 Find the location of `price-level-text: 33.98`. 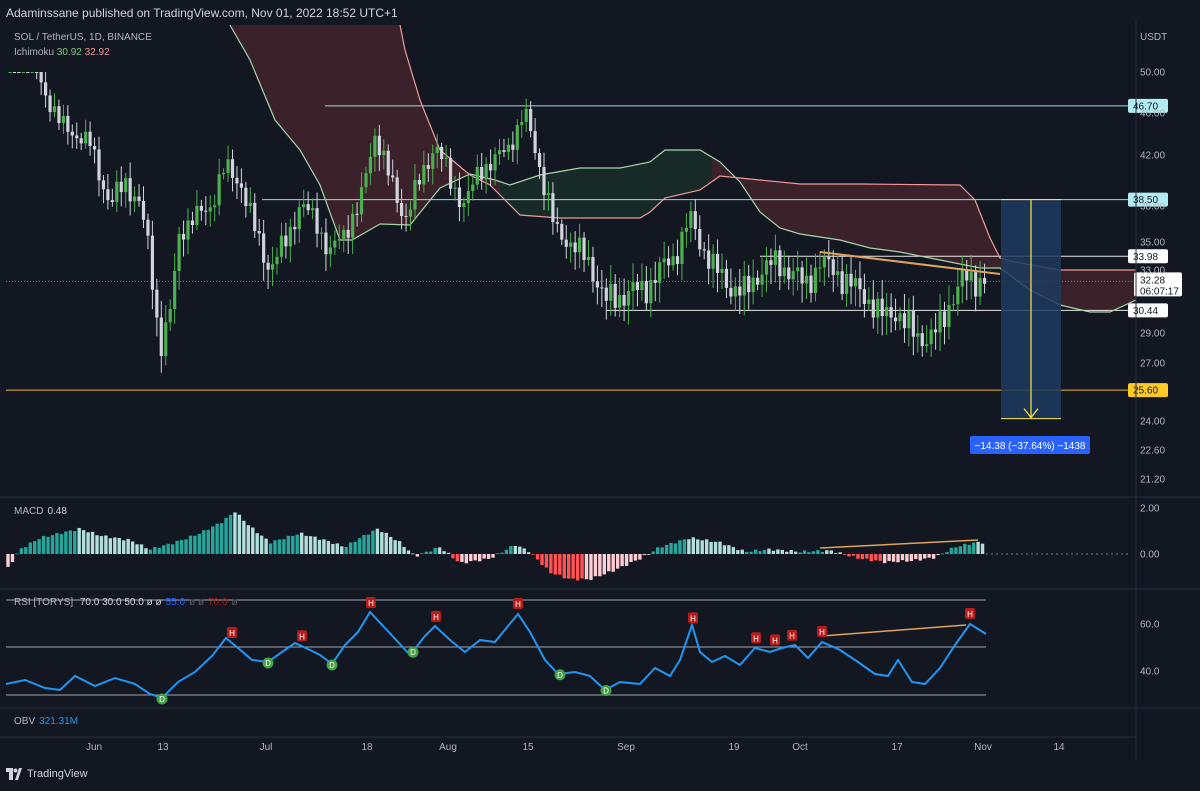

price-level-text: 33.98 is located at coordinates (1145, 257).